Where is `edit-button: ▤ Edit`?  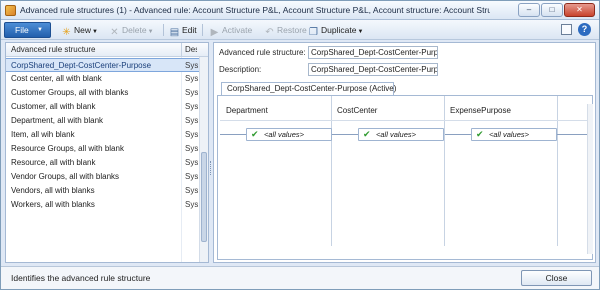
edit-button: ▤ Edit is located at coordinates (183, 31).